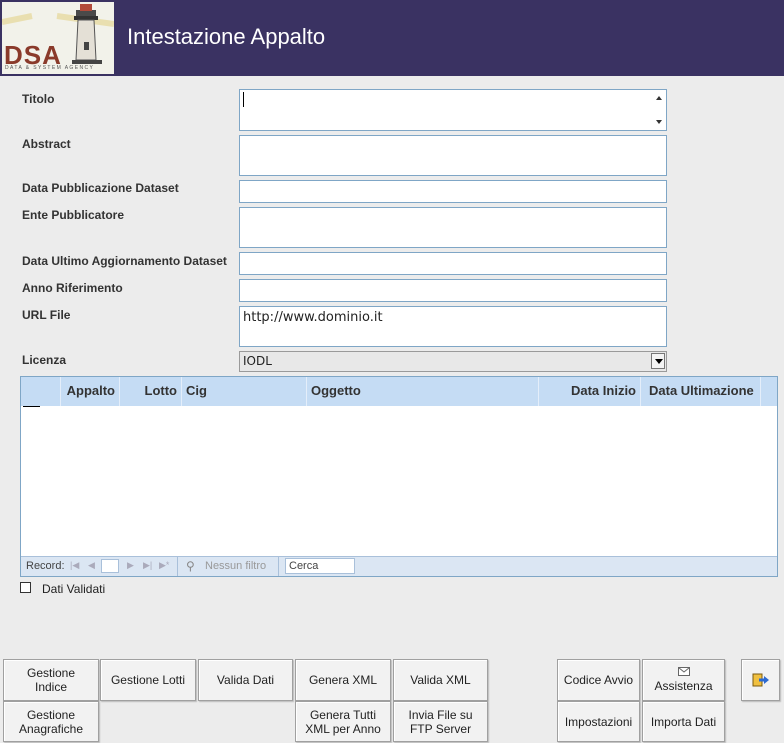 The height and width of the screenshot is (743, 784). Describe the element at coordinates (51, 680) in the screenshot. I see `gestione-indice-button: Gestione Indice` at that location.